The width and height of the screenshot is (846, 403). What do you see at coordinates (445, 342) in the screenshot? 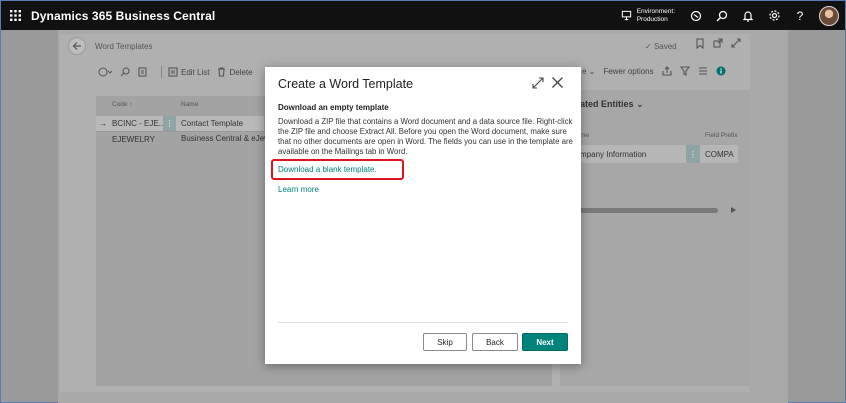
I see `skip-button: Skip` at bounding box center [445, 342].